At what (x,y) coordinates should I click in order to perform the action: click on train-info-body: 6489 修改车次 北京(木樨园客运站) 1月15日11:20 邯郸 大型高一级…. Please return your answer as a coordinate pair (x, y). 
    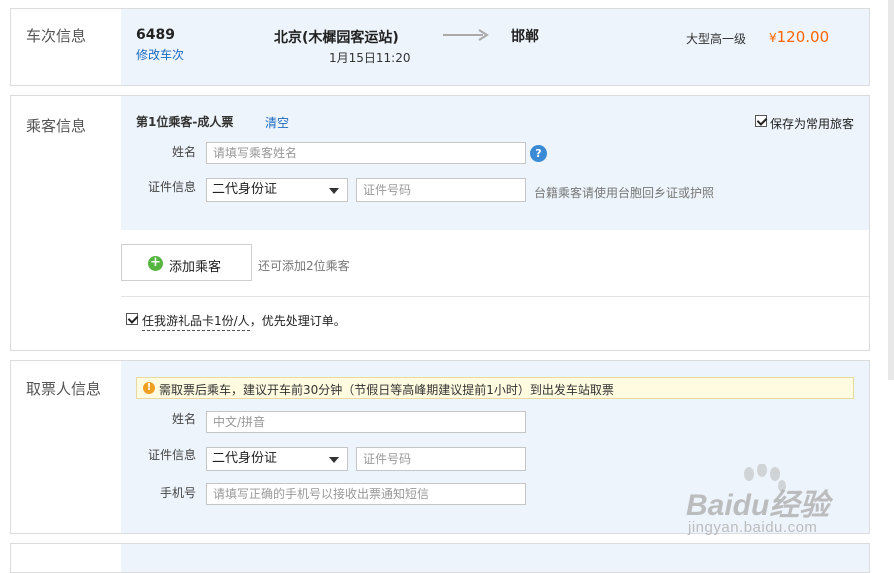
    Looking at the image, I should click on (495, 47).